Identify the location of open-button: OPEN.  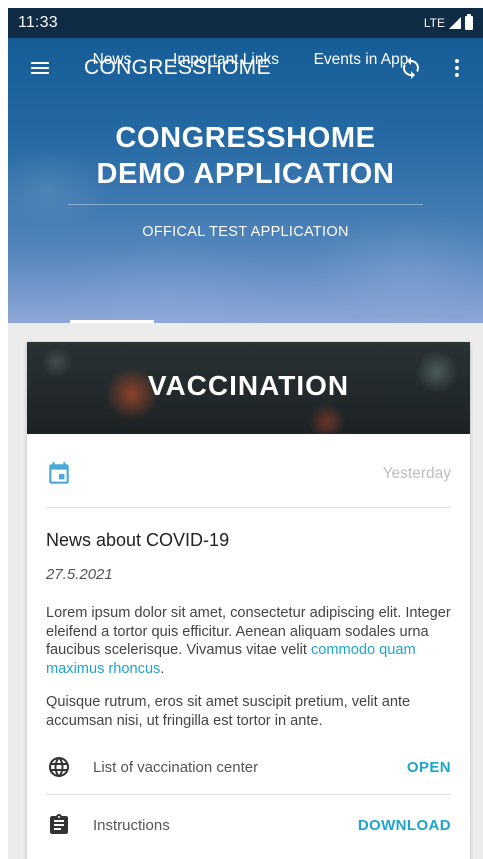
(429, 767).